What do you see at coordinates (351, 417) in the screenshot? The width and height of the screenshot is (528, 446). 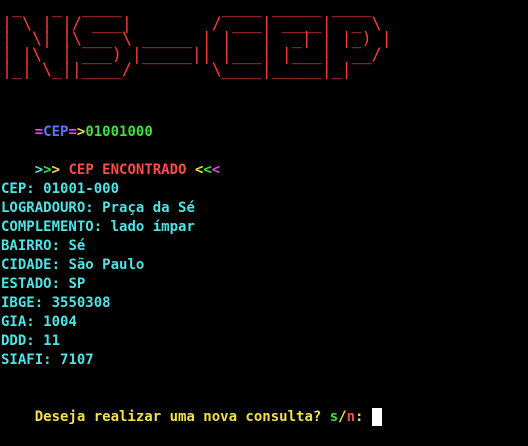 I see `option-no: n` at bounding box center [351, 417].